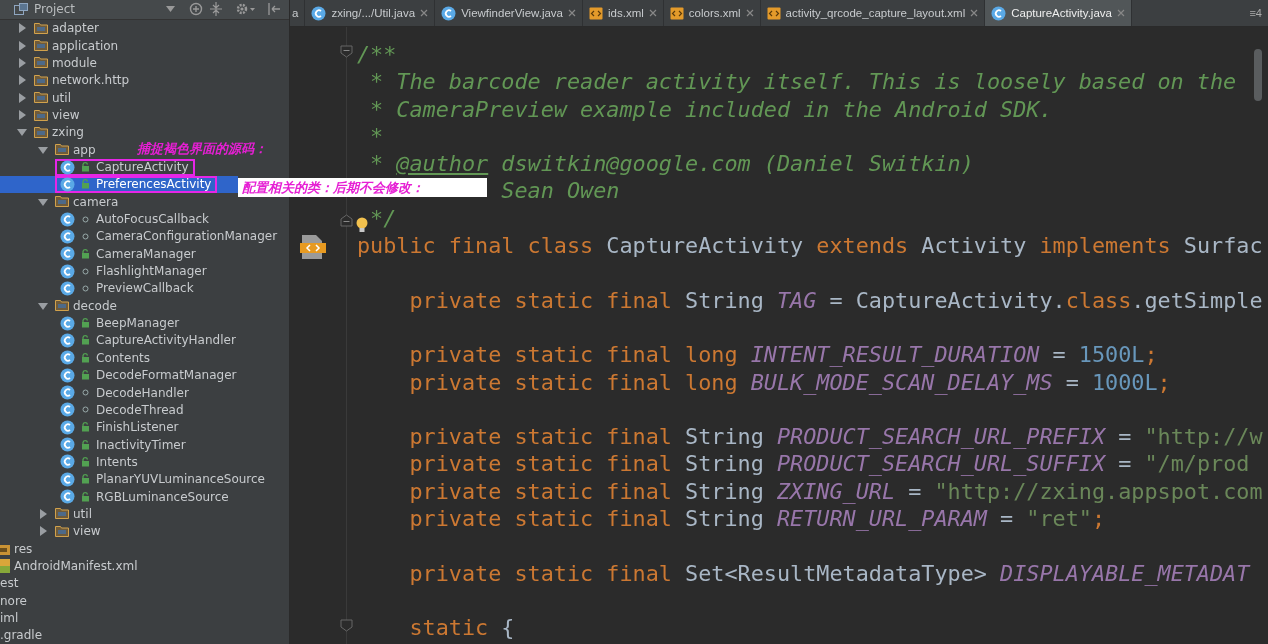 The image size is (1268, 644). What do you see at coordinates (21, 635) in the screenshot?
I see `file-label: .gradle` at bounding box center [21, 635].